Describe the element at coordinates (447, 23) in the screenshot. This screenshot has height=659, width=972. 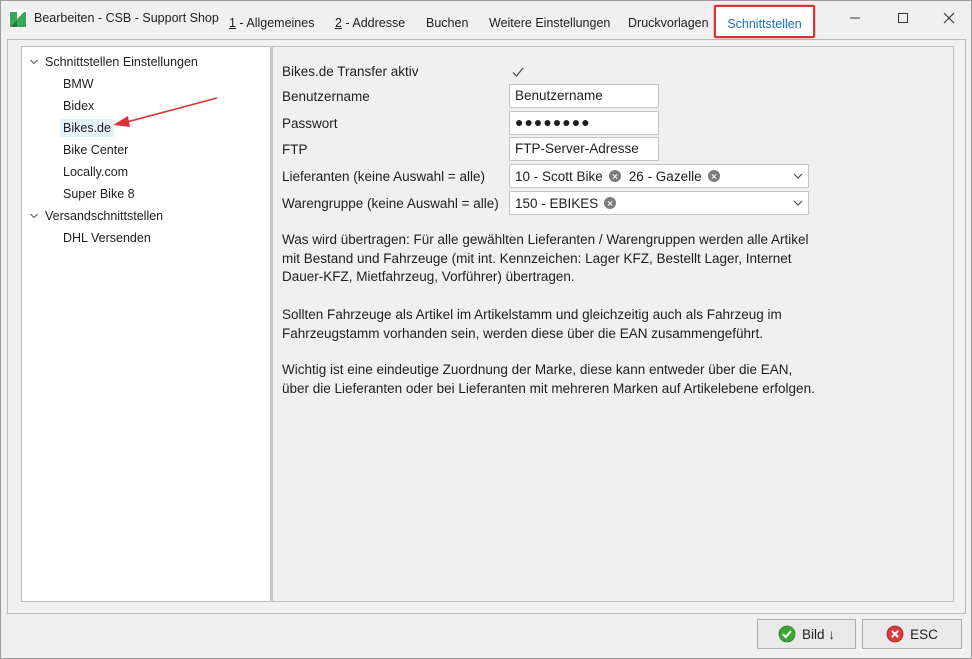
I see `tab-buchen: Buchen` at that location.